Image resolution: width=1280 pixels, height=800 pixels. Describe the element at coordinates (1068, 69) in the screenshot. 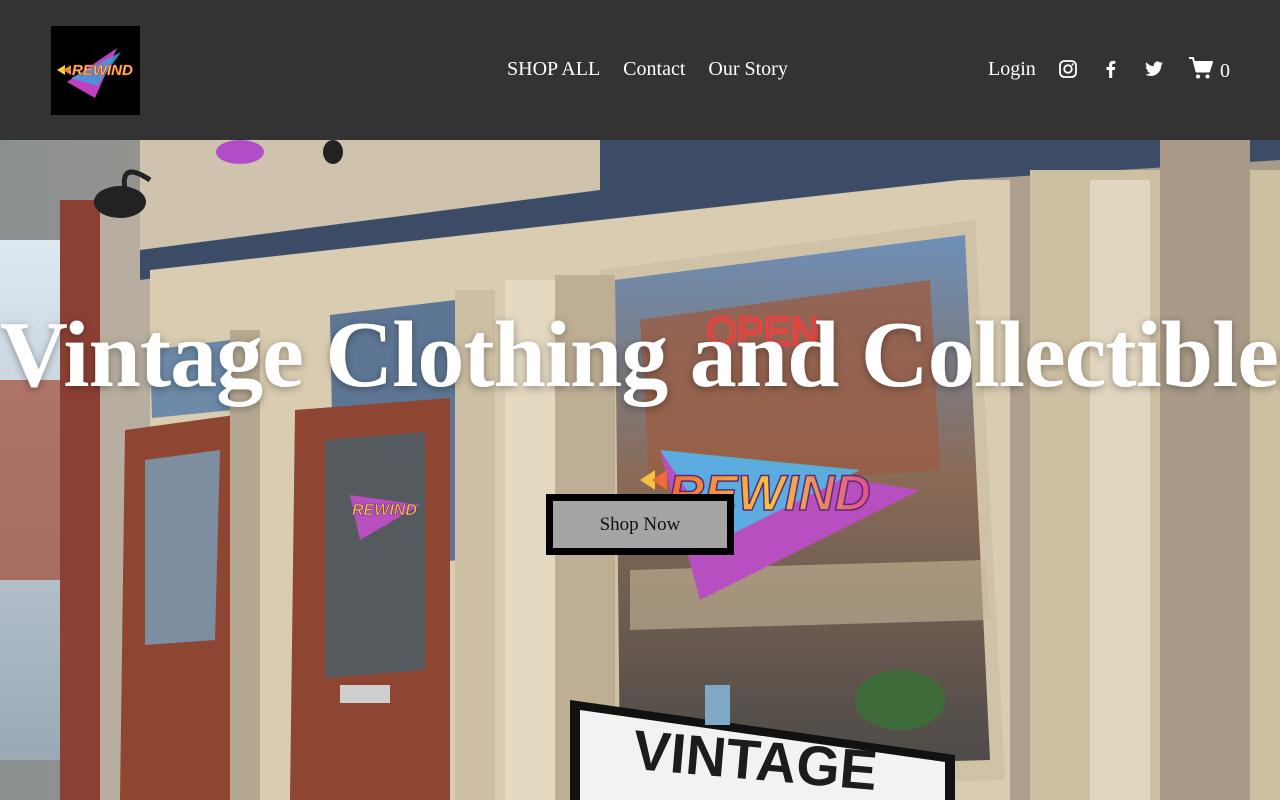

I see `instagram-icon` at that location.